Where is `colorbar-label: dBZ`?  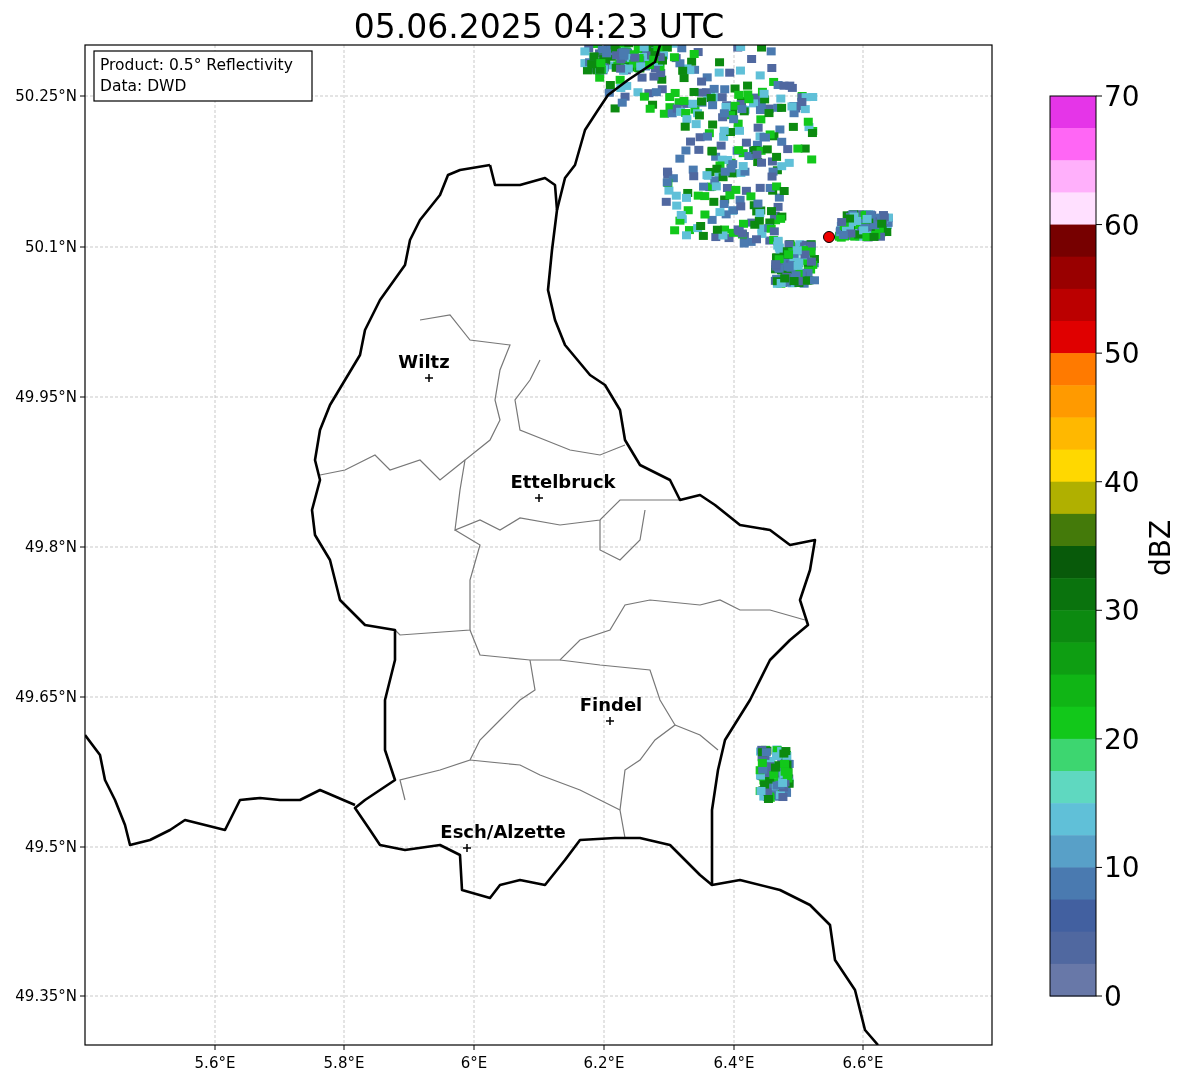
colorbar-label: dBZ is located at coordinates (1160, 548).